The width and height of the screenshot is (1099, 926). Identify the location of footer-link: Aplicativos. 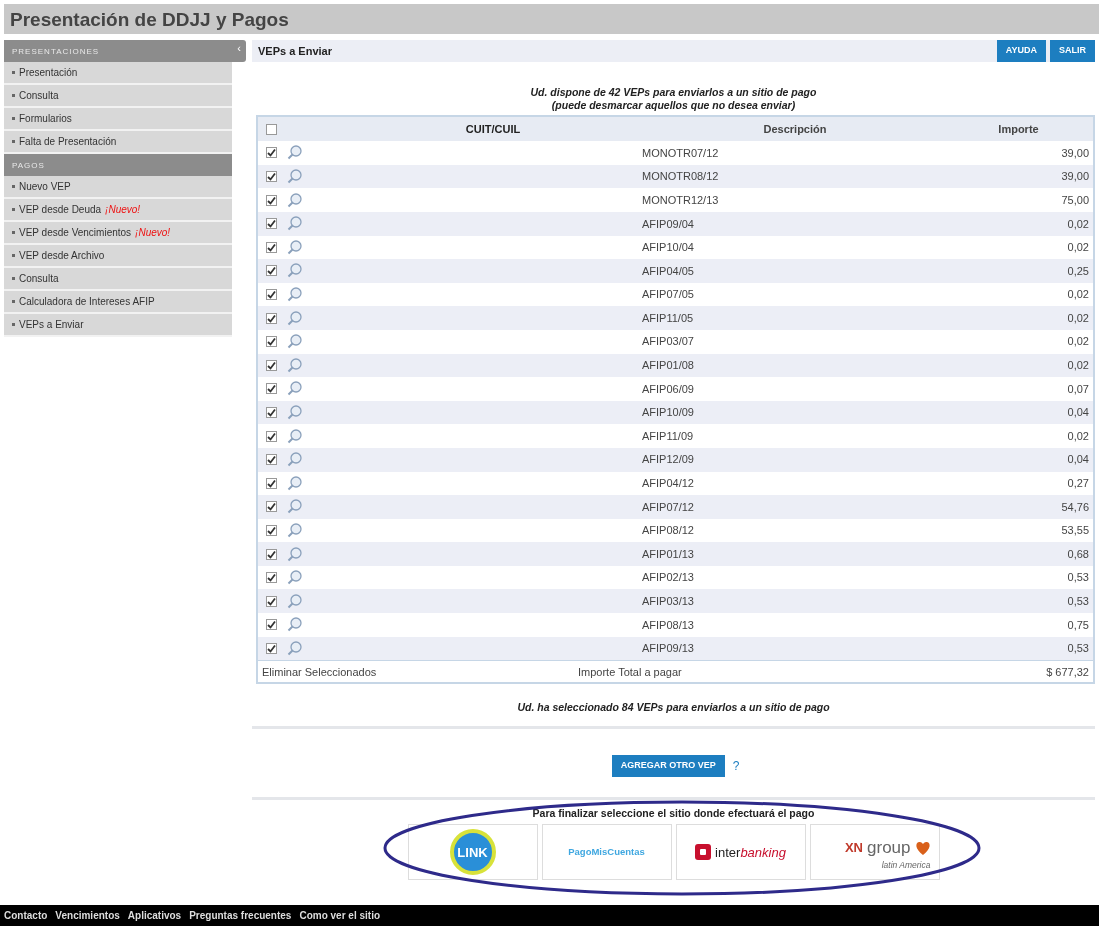
(154, 915).